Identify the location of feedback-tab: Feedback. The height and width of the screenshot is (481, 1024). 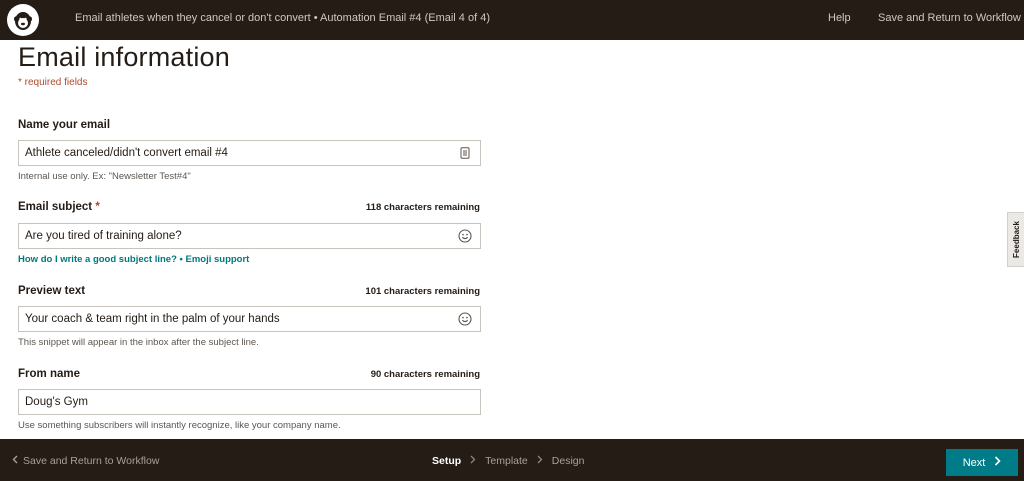
(1015, 239).